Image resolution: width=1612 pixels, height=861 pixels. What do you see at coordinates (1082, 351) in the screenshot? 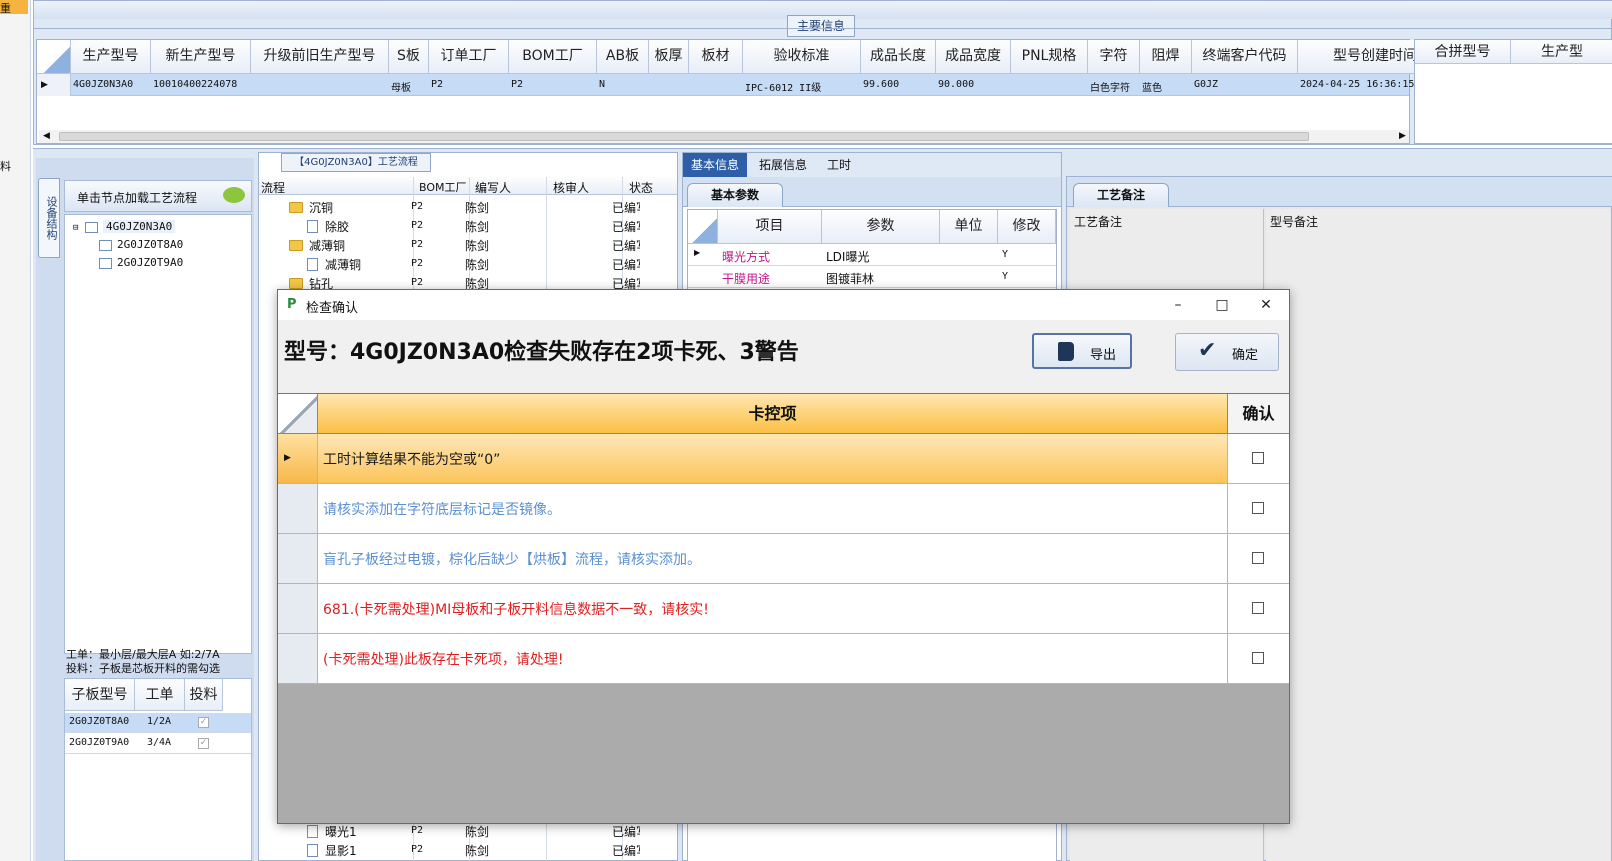
I see `export-button: 导出` at bounding box center [1082, 351].